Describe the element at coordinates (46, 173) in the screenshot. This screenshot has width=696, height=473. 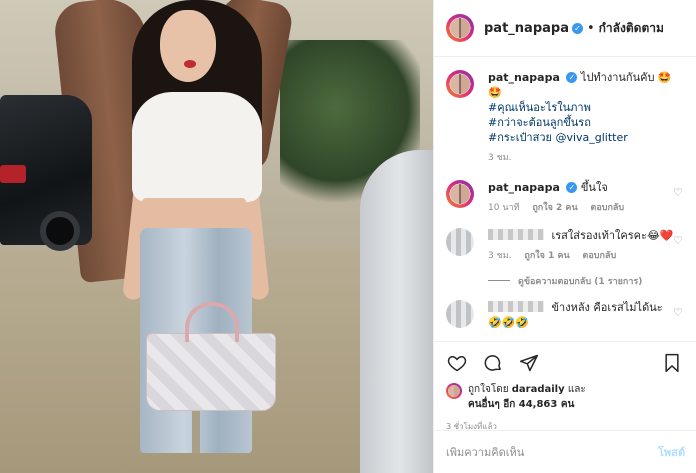
I see `photo-car` at that location.